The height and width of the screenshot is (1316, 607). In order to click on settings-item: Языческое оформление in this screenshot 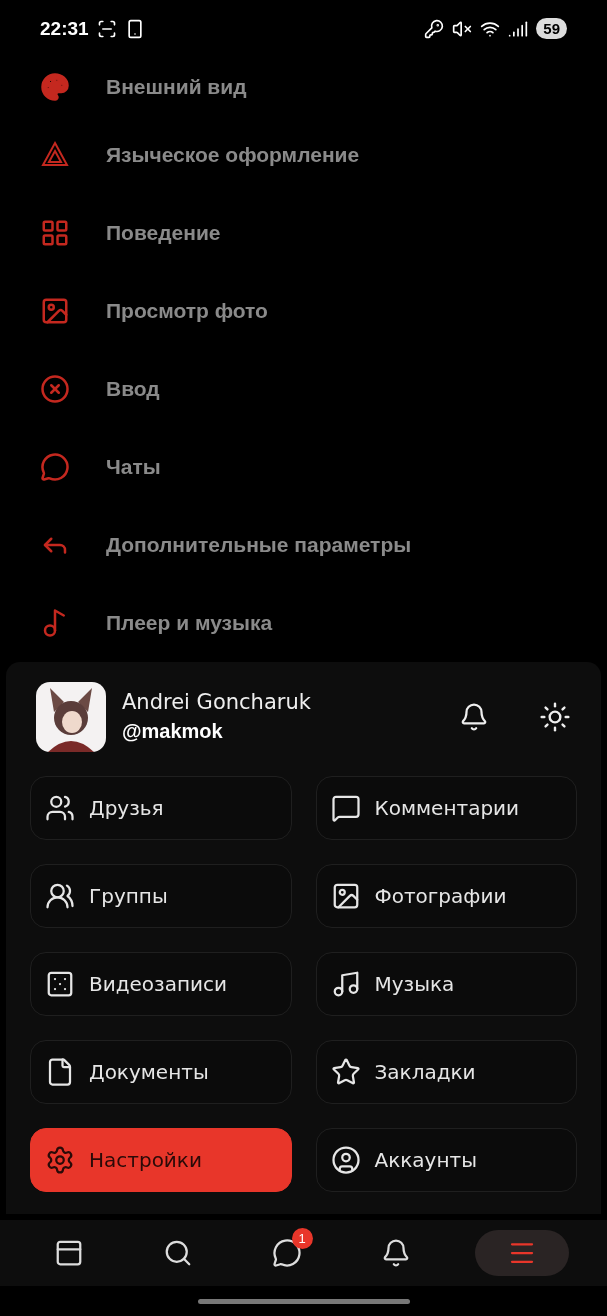, I will do `click(233, 154)`.